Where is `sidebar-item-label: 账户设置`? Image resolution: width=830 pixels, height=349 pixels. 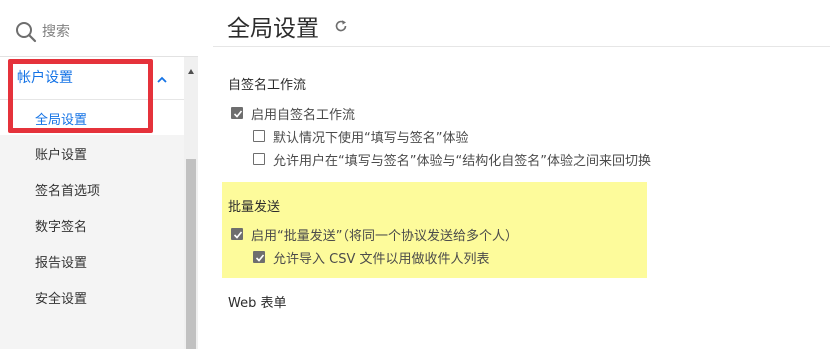
sidebar-item-label: 账户设置 is located at coordinates (61, 155).